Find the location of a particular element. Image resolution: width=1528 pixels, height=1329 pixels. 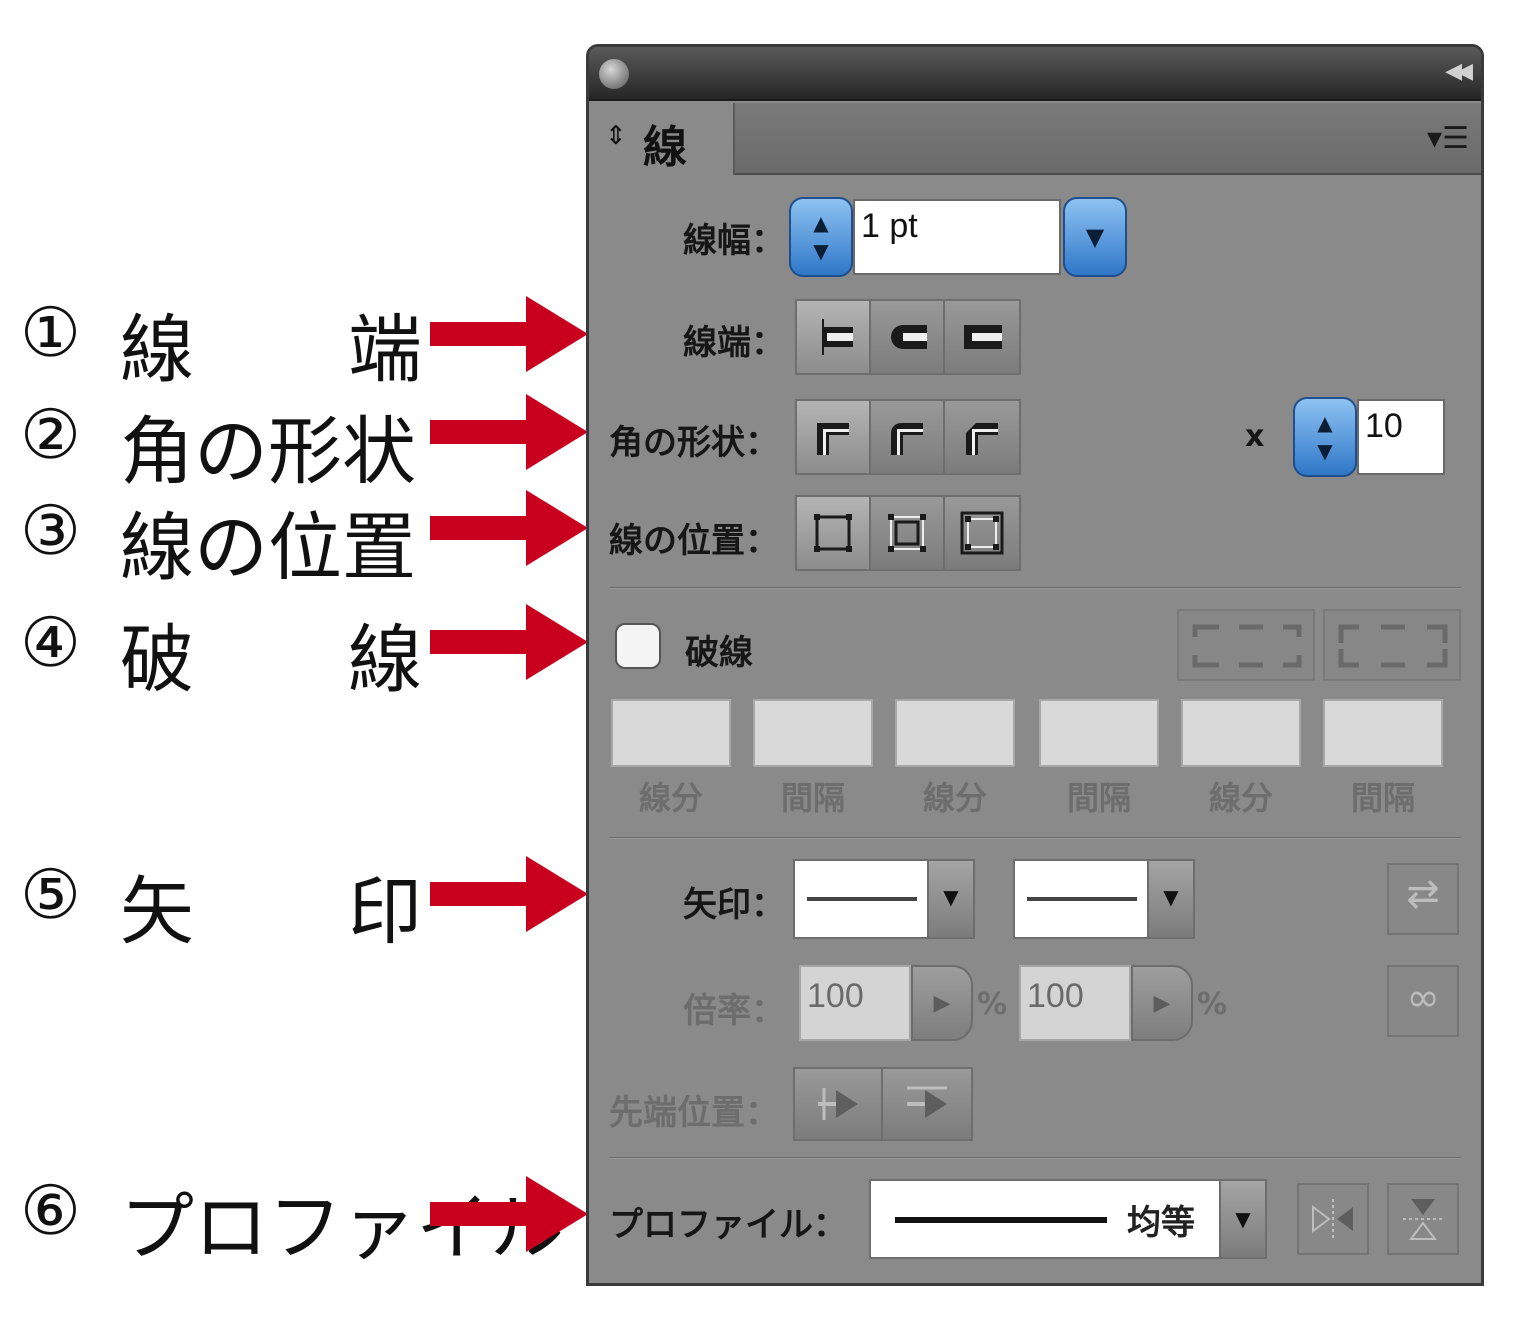

preserve-dash-button is located at coordinates (1246, 645).